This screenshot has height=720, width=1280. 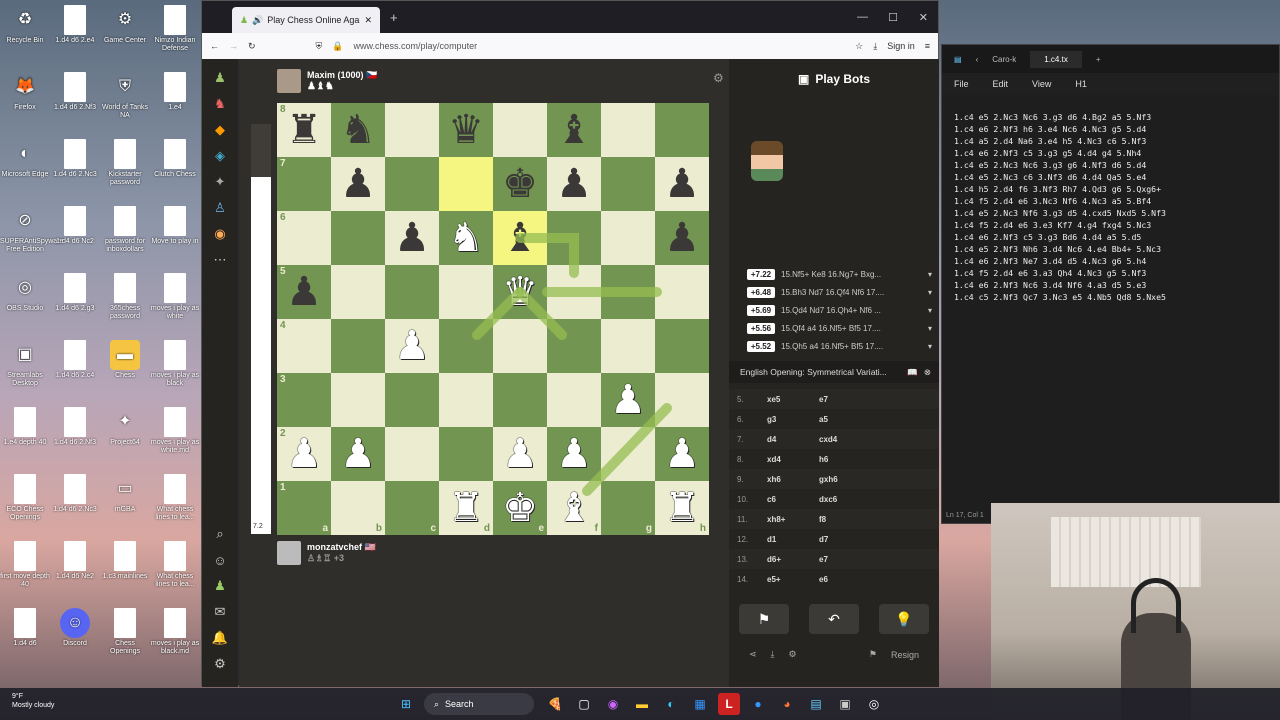 What do you see at coordinates (912, 372) in the screenshot?
I see `book-icon: 📖` at bounding box center [912, 372].